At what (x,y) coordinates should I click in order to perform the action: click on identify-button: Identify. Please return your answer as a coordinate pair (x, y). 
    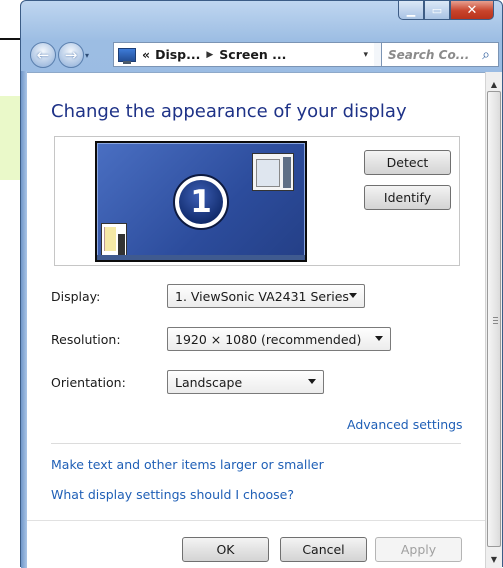
    Looking at the image, I should click on (407, 197).